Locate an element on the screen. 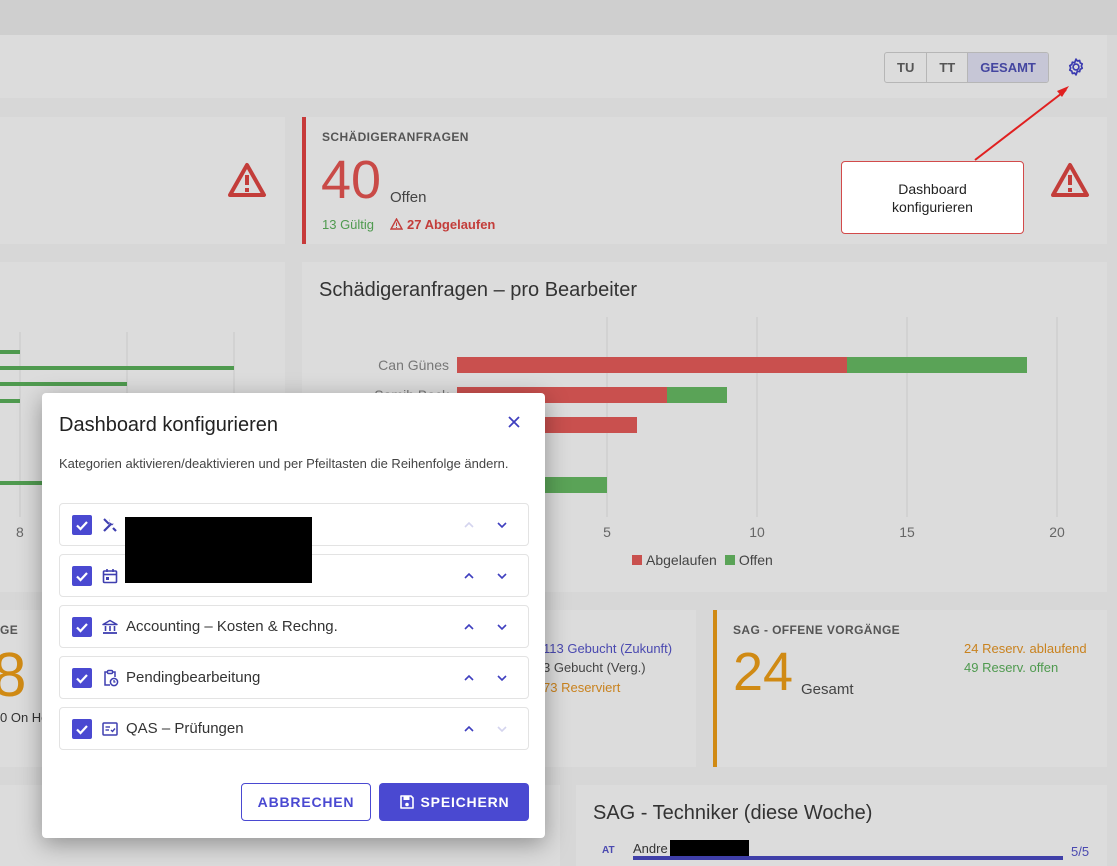  kpi-sag-line2: 49 Reserv. offen is located at coordinates (1011, 667).